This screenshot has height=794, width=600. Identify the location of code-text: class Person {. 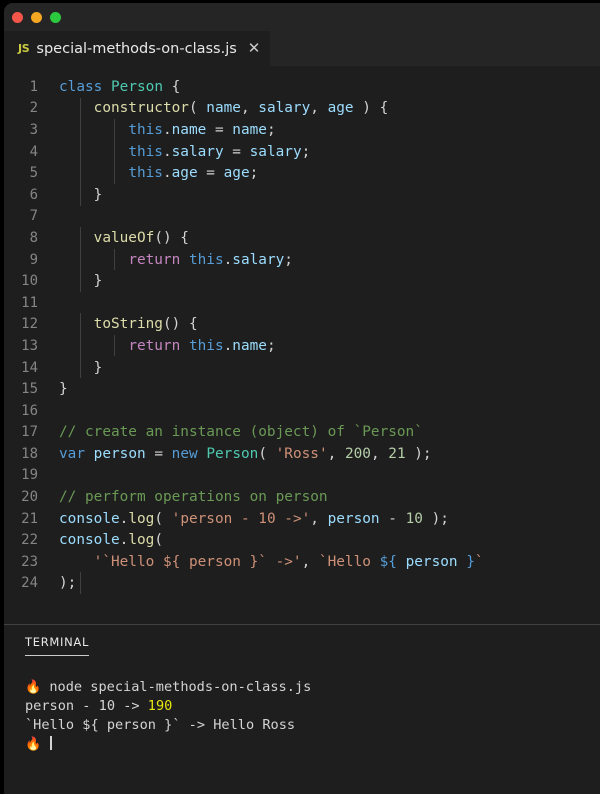
(329, 87).